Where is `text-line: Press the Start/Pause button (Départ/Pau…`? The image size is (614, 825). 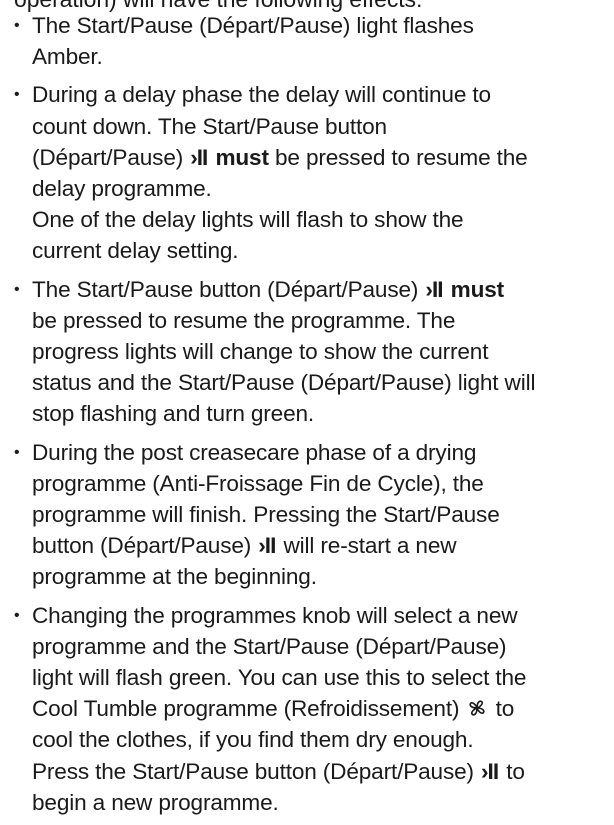
text-line: Press the Start/Pause button (Départ/Pau… is located at coordinates (321, 771).